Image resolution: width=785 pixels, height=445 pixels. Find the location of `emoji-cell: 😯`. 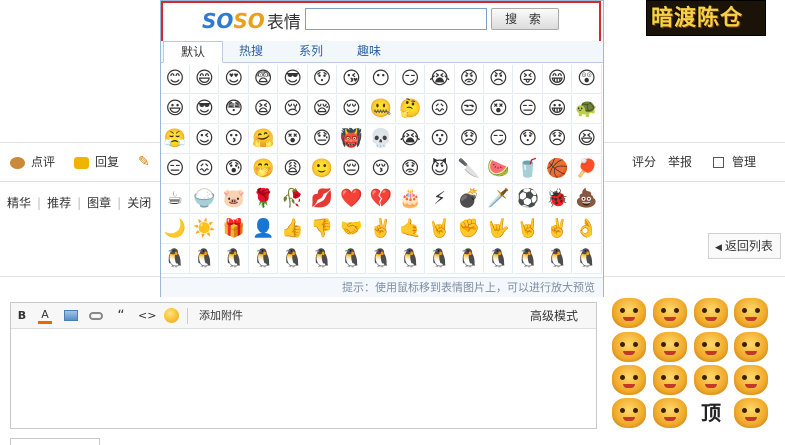

emoji-cell: 😯 is located at coordinates (322, 79).